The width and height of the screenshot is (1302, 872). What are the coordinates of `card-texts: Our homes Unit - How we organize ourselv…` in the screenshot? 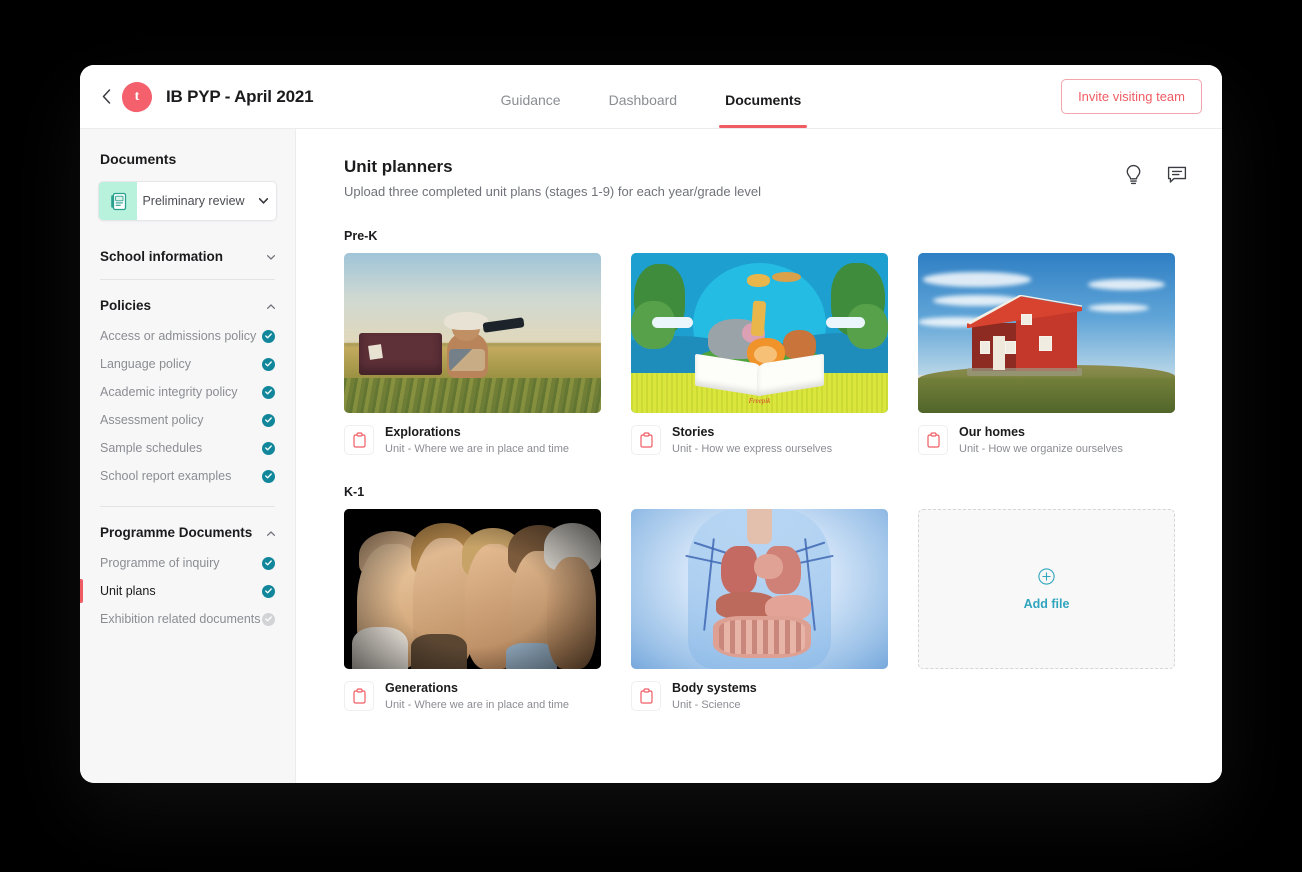 It's located at (1041, 440).